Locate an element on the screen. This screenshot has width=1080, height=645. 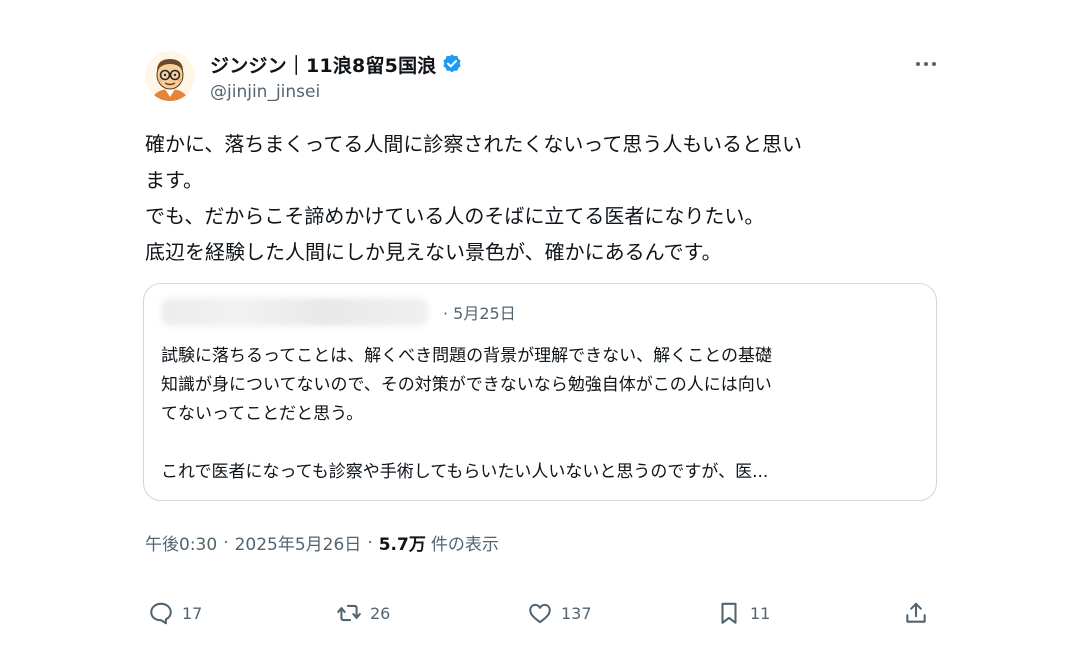
author-display-name: ジンジン｜11浪8留5国浪 is located at coordinates (323, 64).